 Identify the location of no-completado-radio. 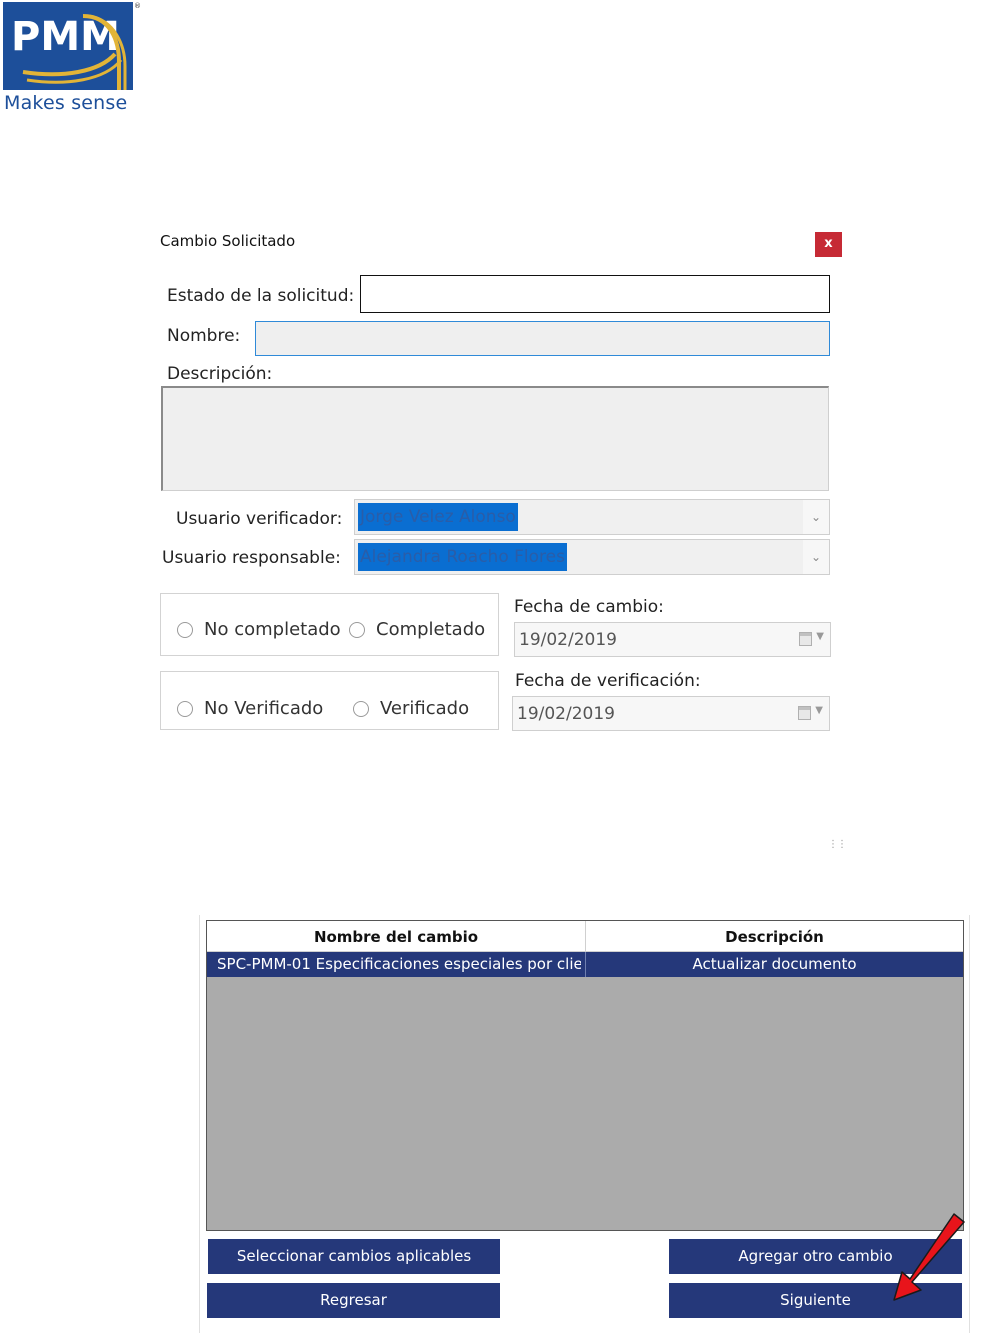
(185, 630).